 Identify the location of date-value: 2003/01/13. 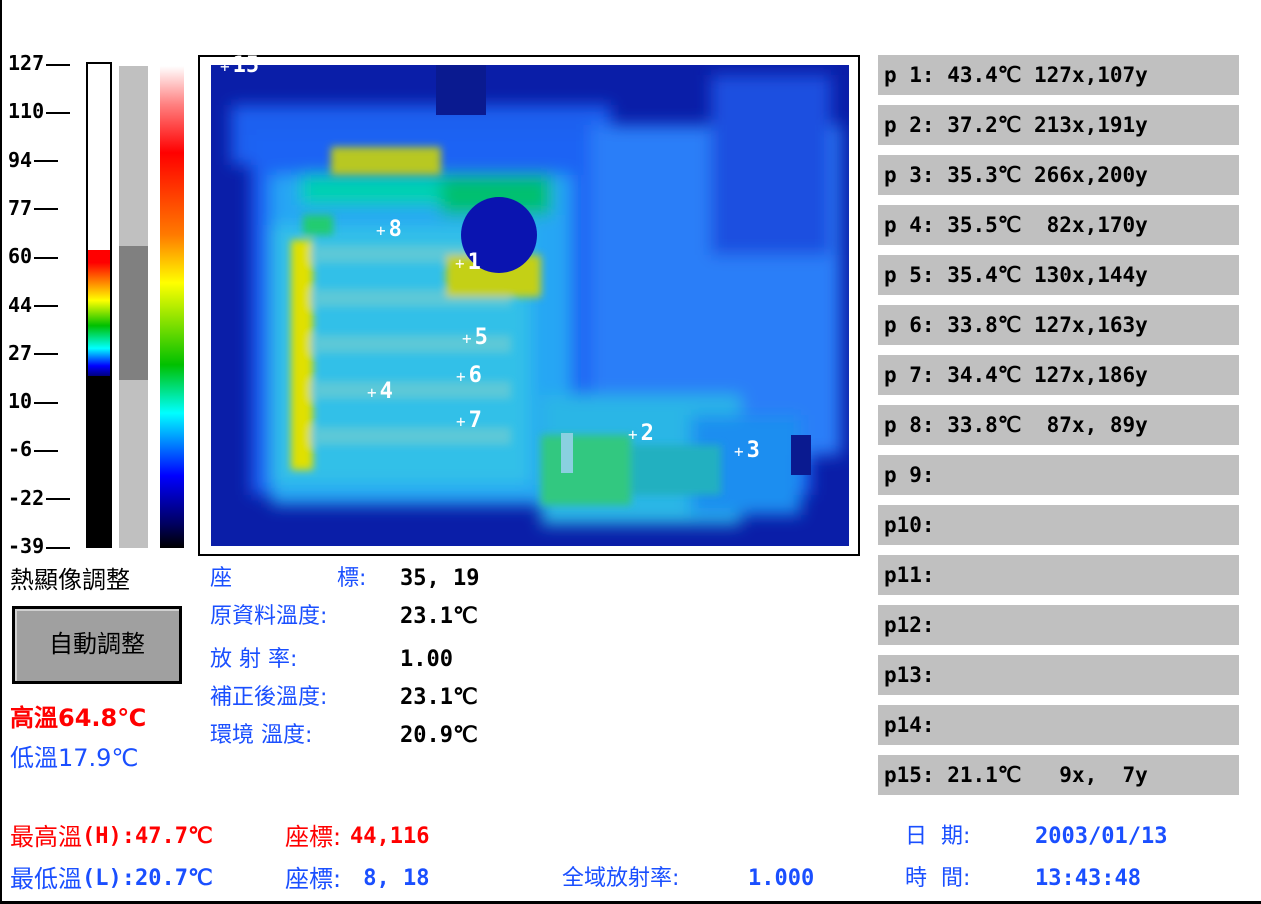
(1101, 836).